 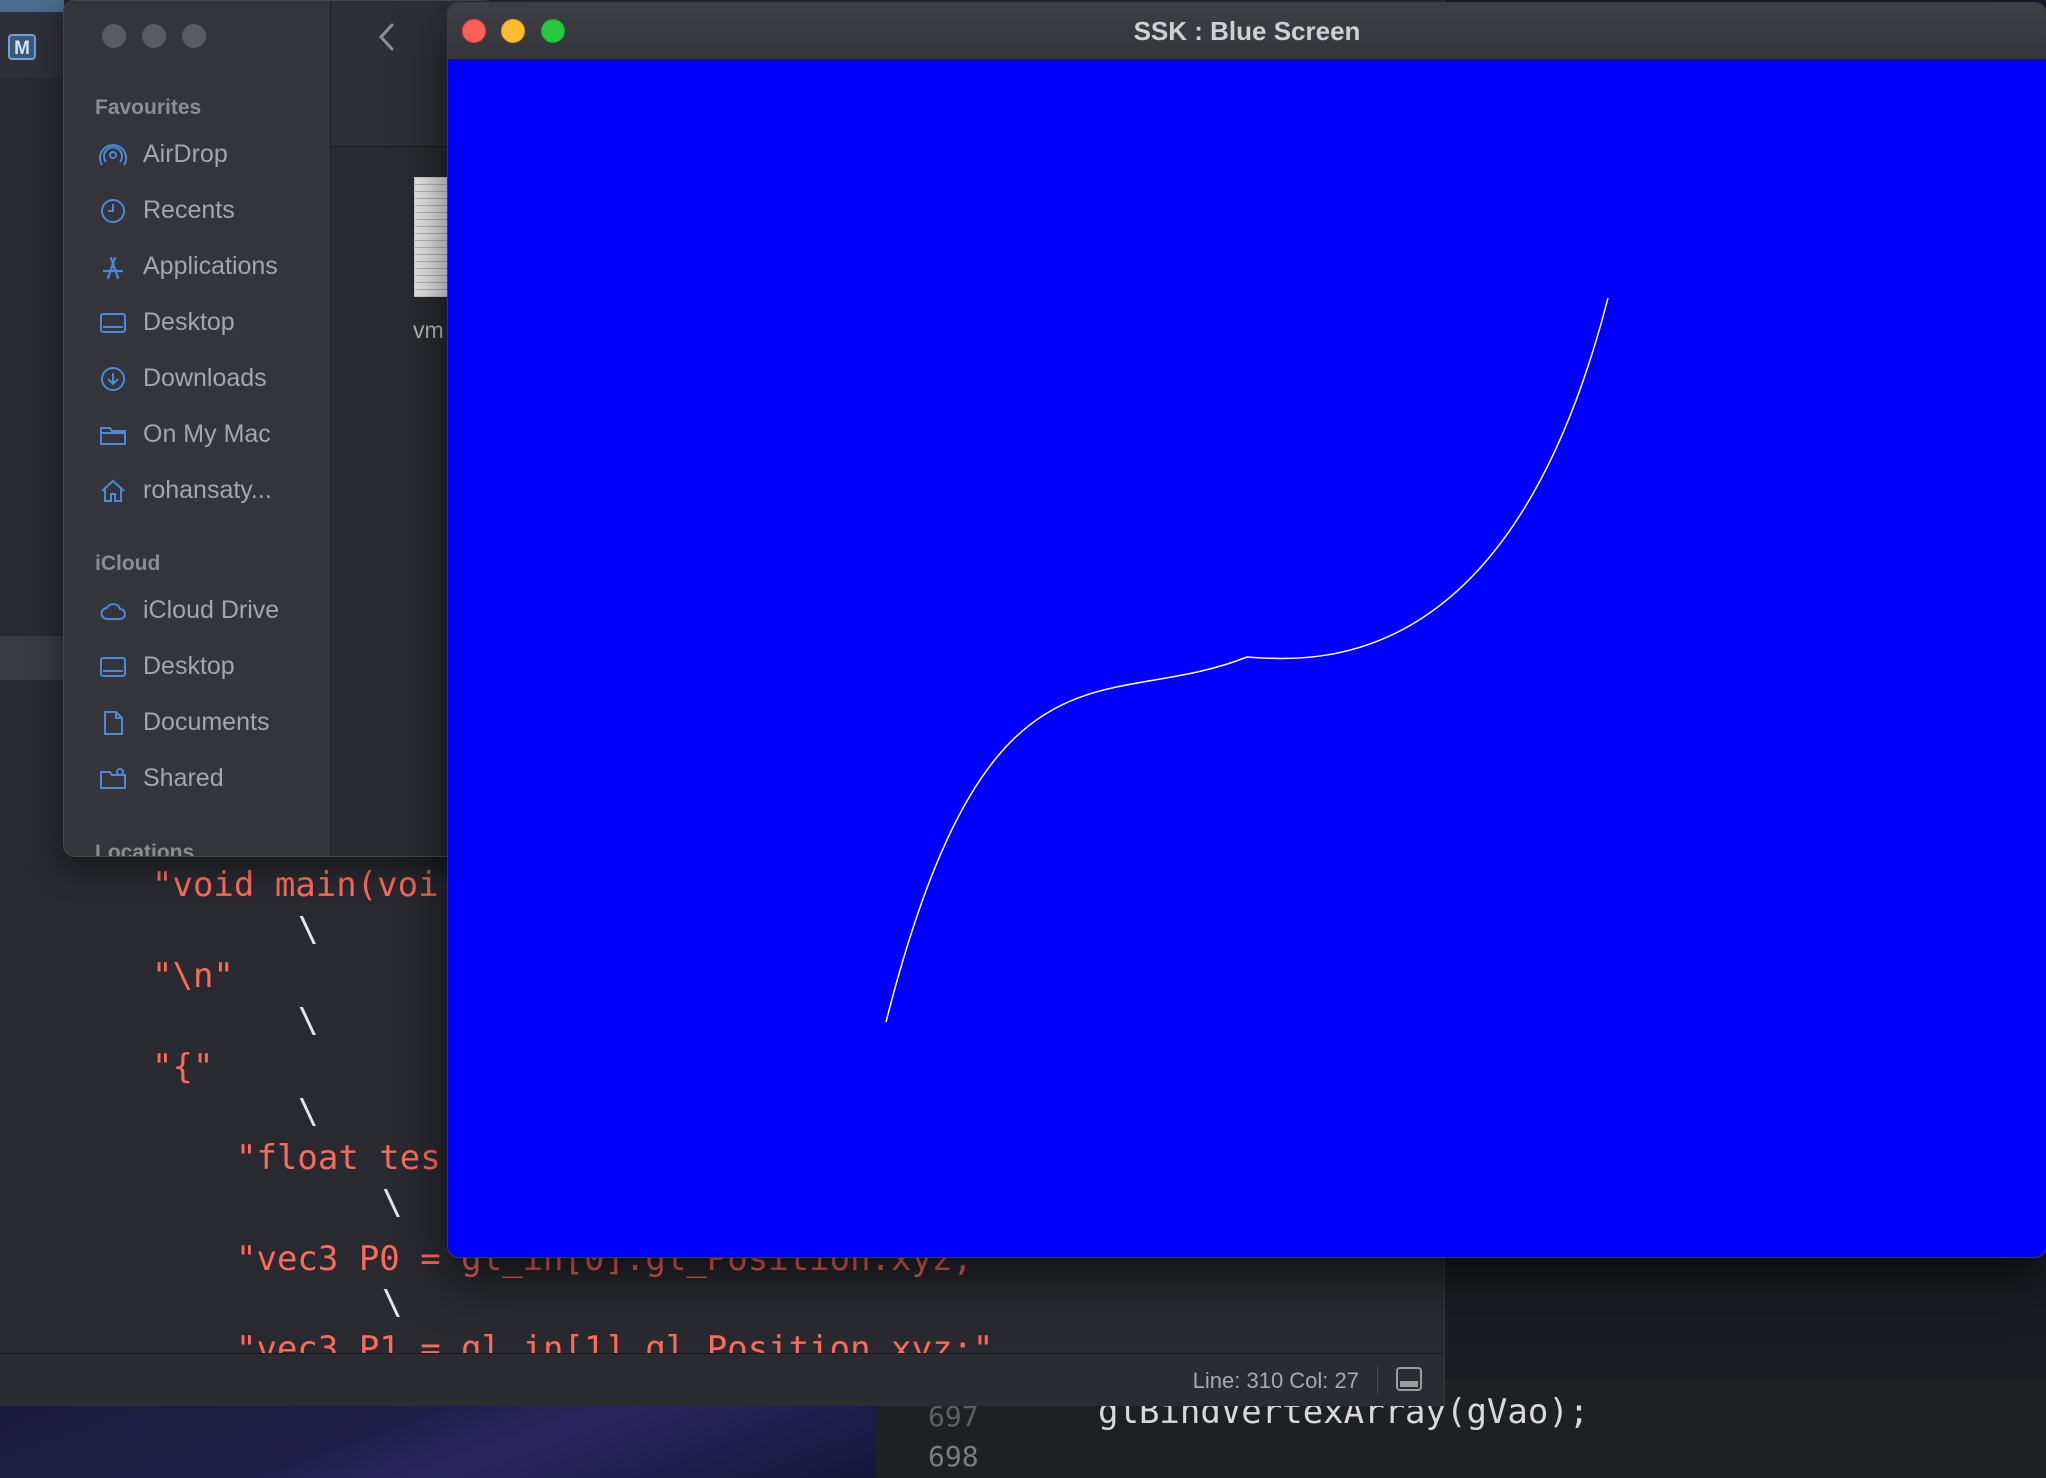 What do you see at coordinates (32, 658) in the screenshot?
I see `editor-selected-row` at bounding box center [32, 658].